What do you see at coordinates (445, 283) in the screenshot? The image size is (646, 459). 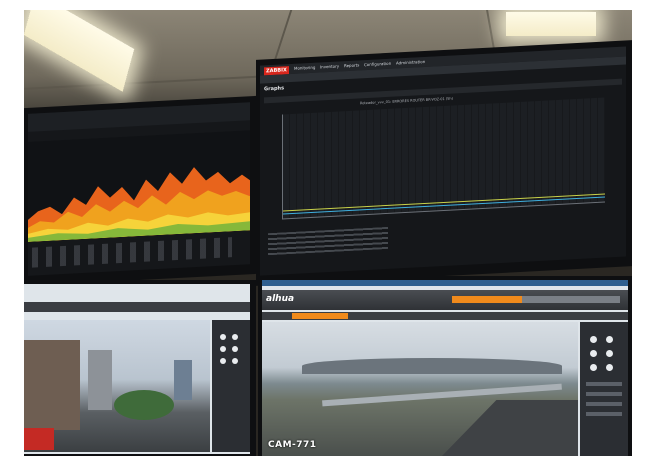 I see `browser-title-bar` at bounding box center [445, 283].